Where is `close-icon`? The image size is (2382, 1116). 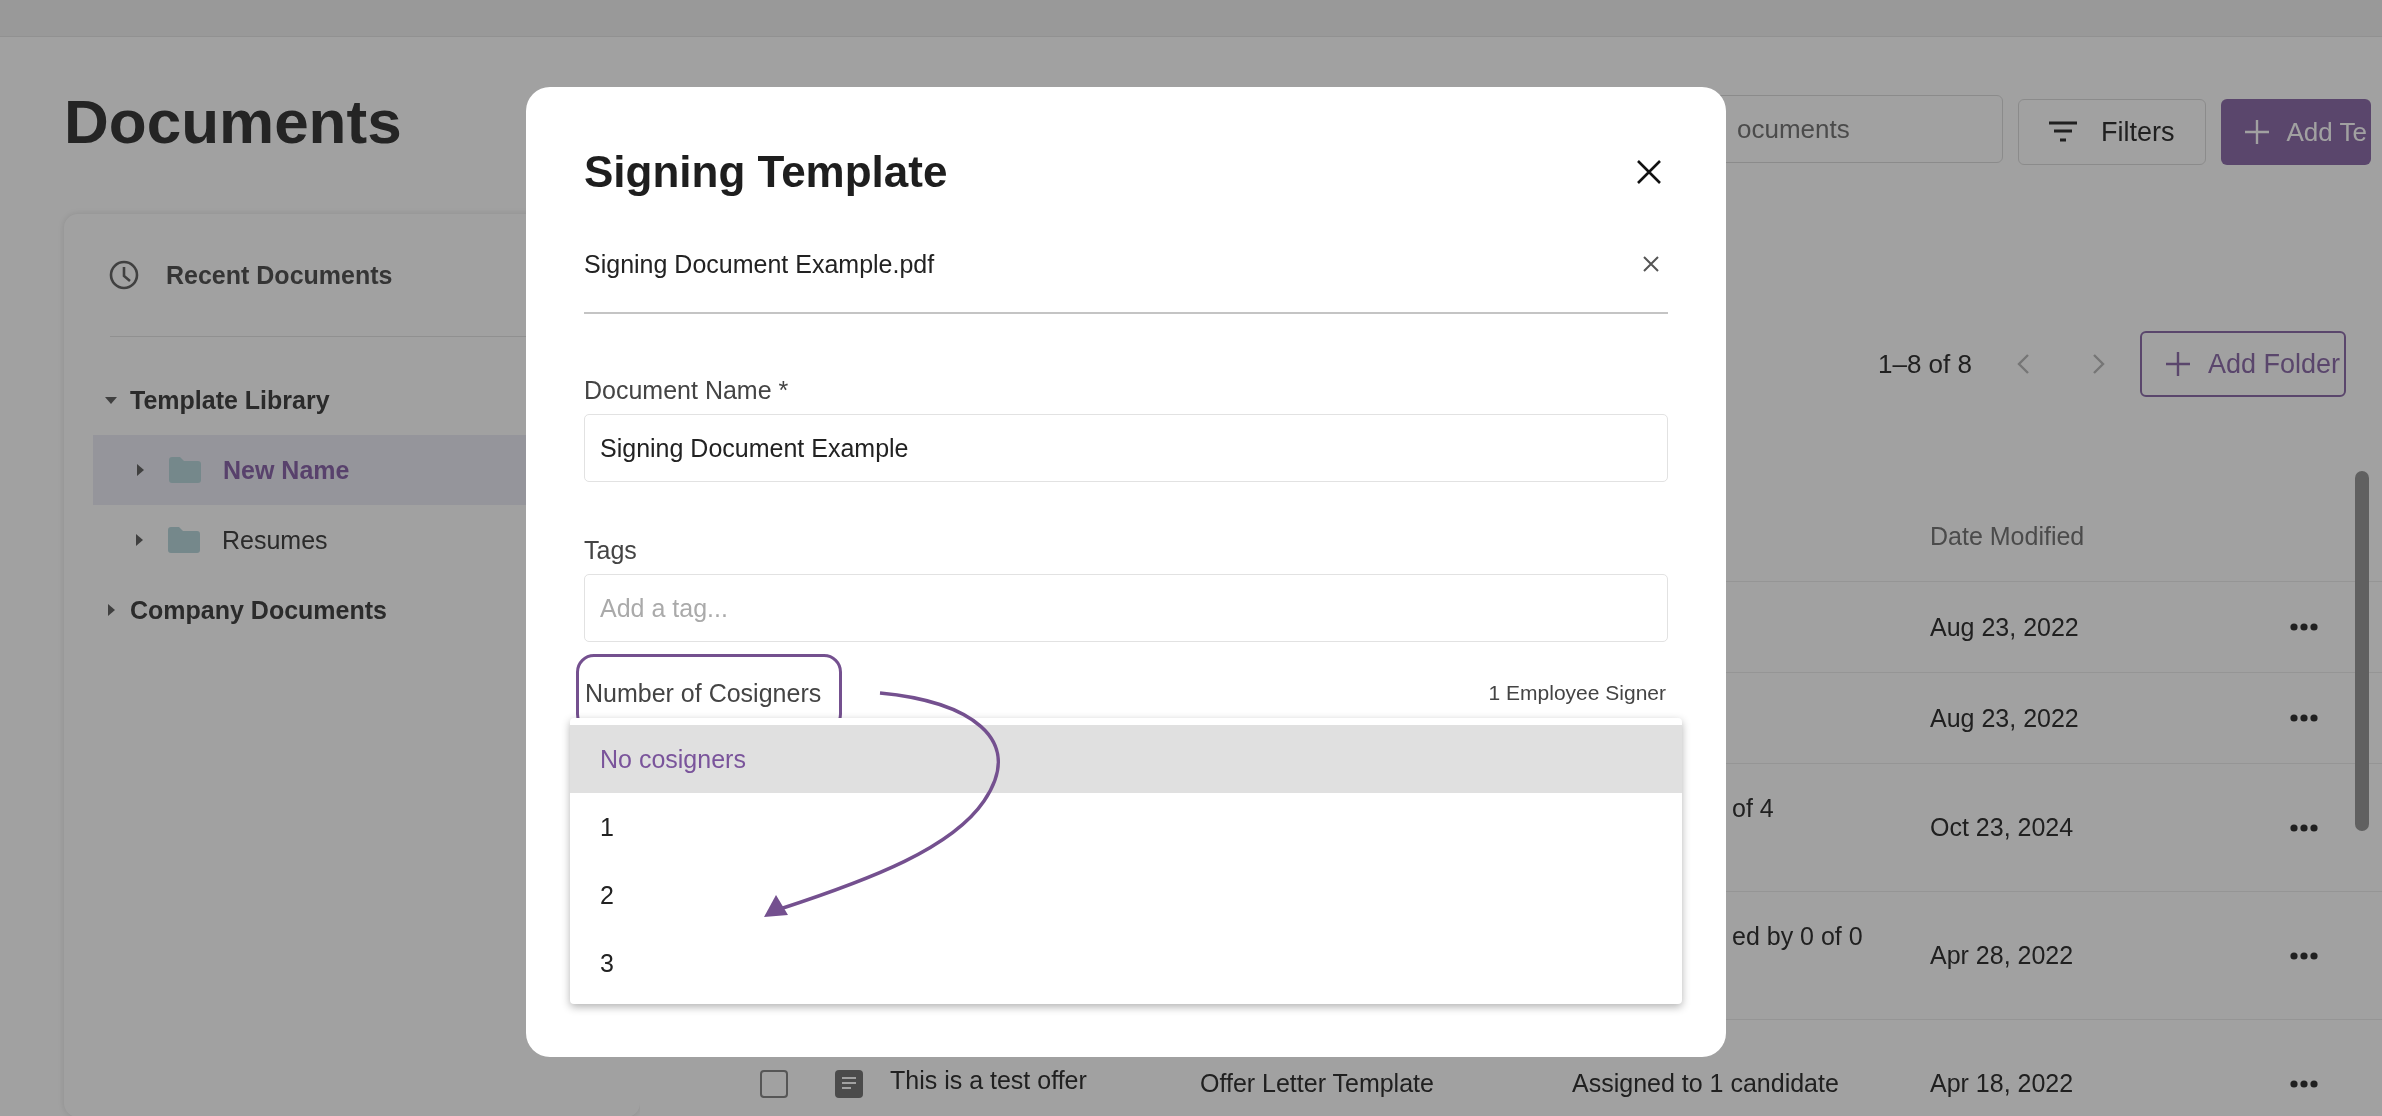
close-icon is located at coordinates (1649, 172).